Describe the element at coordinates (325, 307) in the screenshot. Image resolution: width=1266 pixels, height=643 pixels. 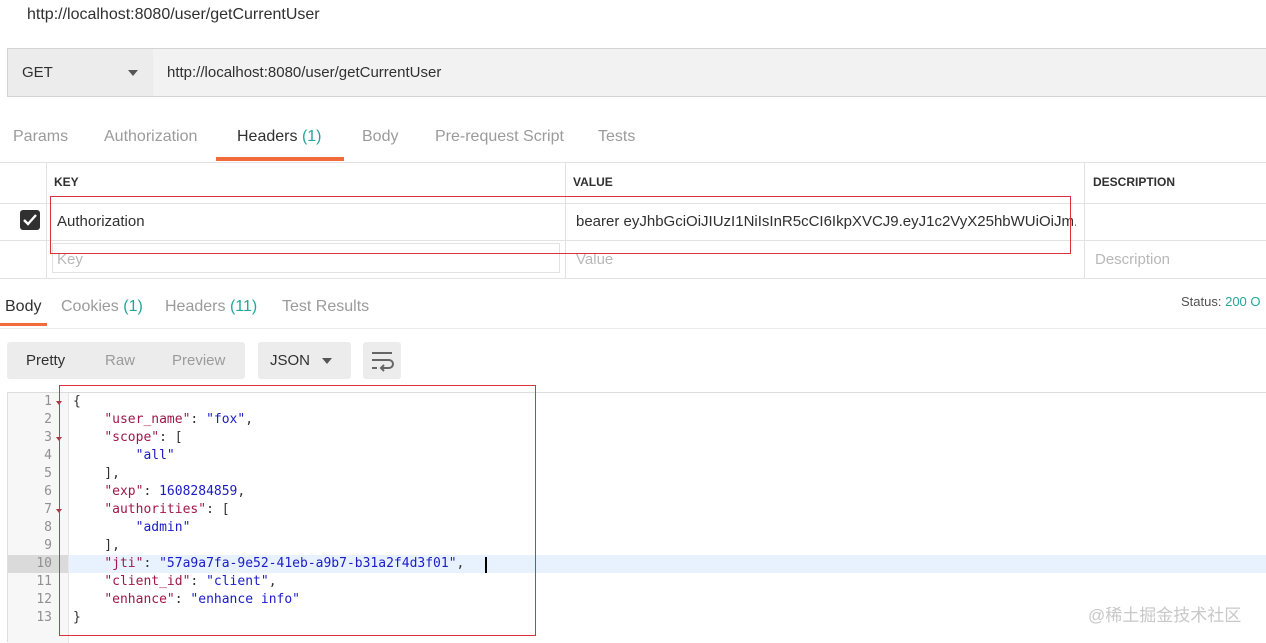
I see `response-tab-test-results: Test Results` at that location.